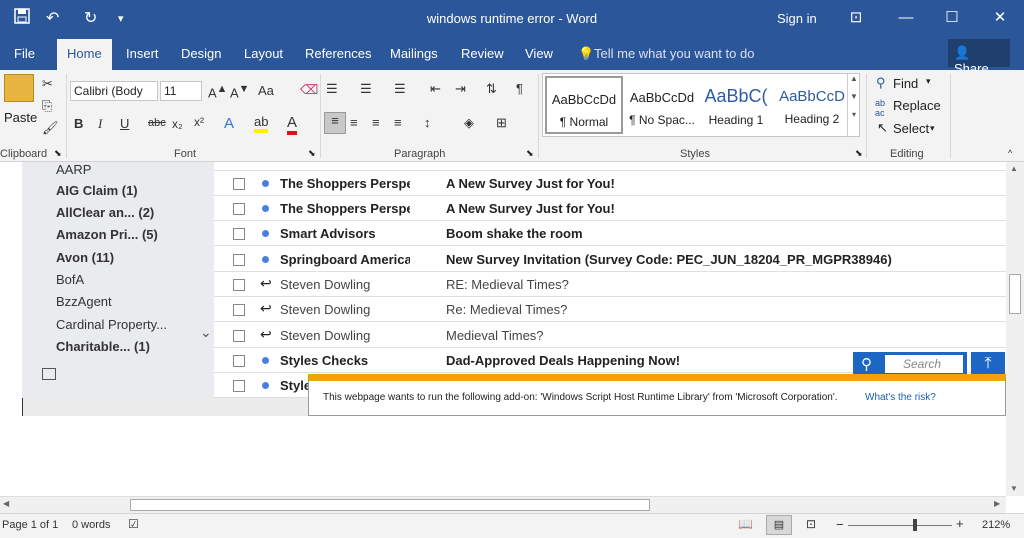  Describe the element at coordinates (952, 18) in the screenshot. I see `maximize-icon: ☐` at that location.